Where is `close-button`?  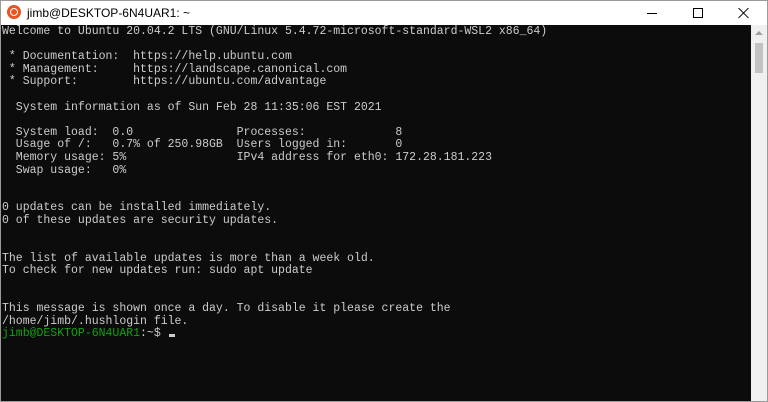 close-button is located at coordinates (744, 13).